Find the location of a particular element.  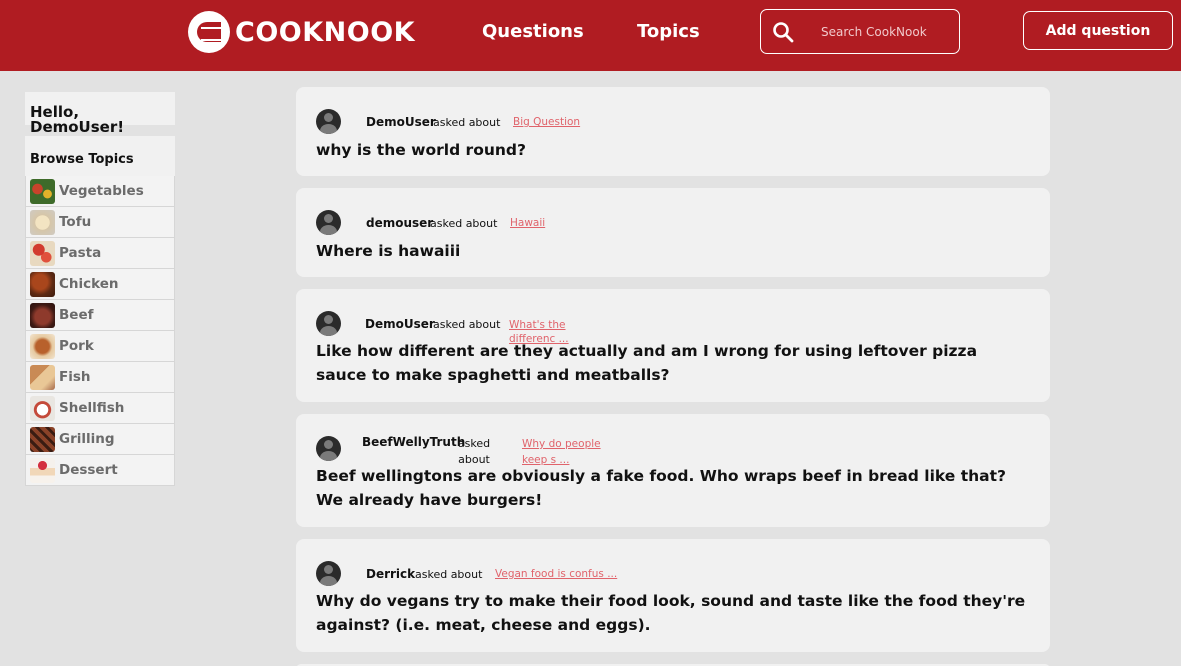

topic-label: Chicken is located at coordinates (89, 284).